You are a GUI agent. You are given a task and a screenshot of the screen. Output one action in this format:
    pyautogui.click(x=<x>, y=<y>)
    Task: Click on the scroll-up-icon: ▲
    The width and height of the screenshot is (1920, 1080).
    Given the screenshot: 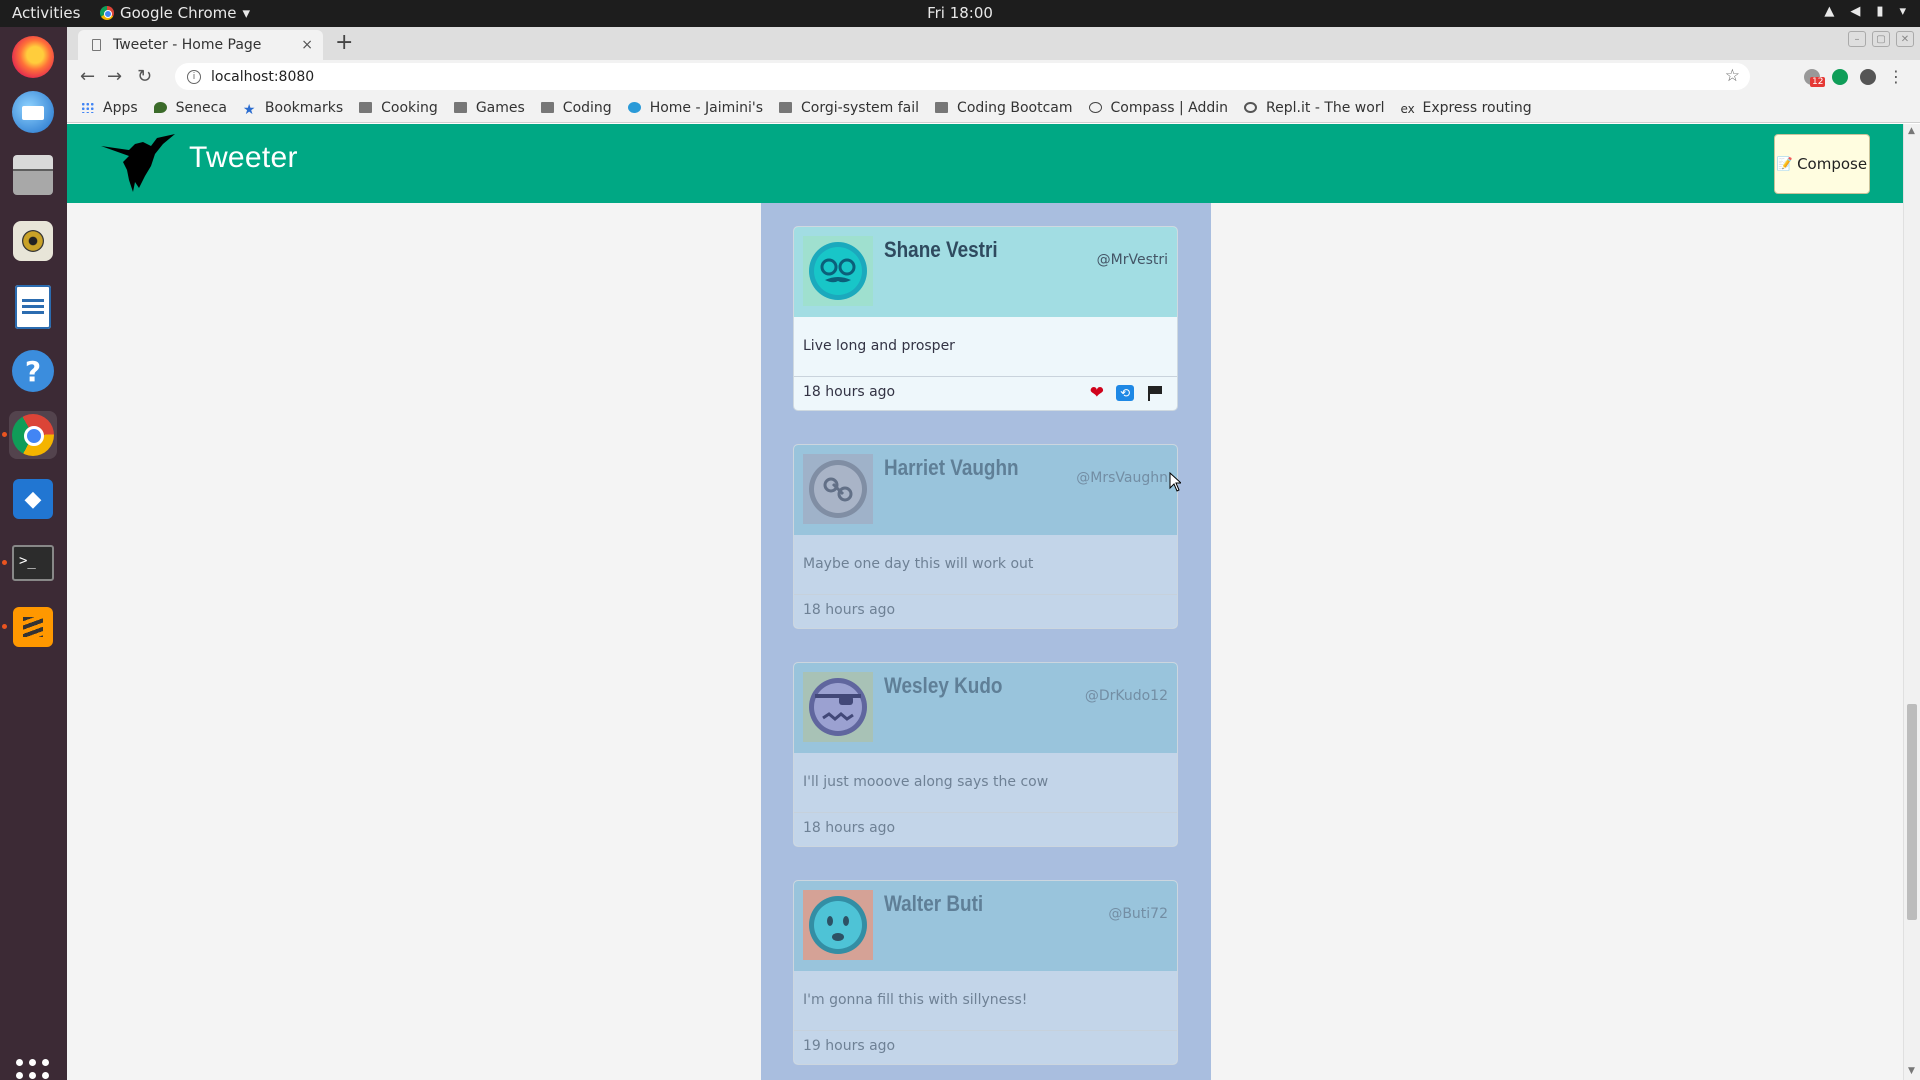 What is the action you would take?
    pyautogui.click(x=1911, y=131)
    